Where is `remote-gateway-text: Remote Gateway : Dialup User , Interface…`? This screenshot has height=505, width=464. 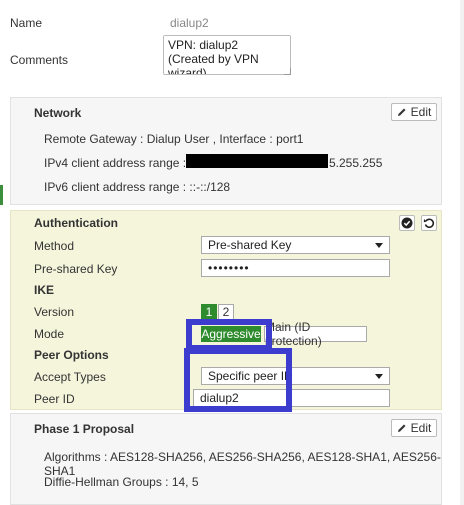
remote-gateway-text: Remote Gateway : Dialup User , Interface… is located at coordinates (174, 139).